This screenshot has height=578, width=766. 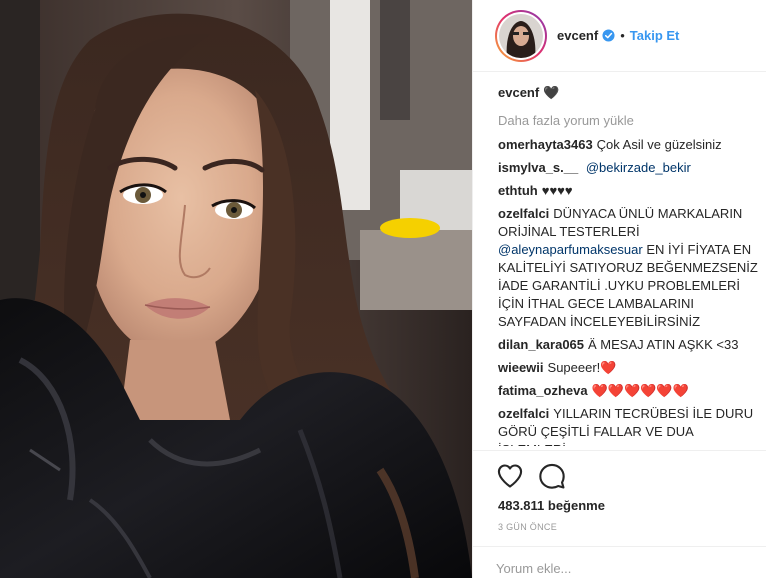 I want to click on comment-item: ismylva_s.__ @bekirzade_bekir, so click(x=629, y=168).